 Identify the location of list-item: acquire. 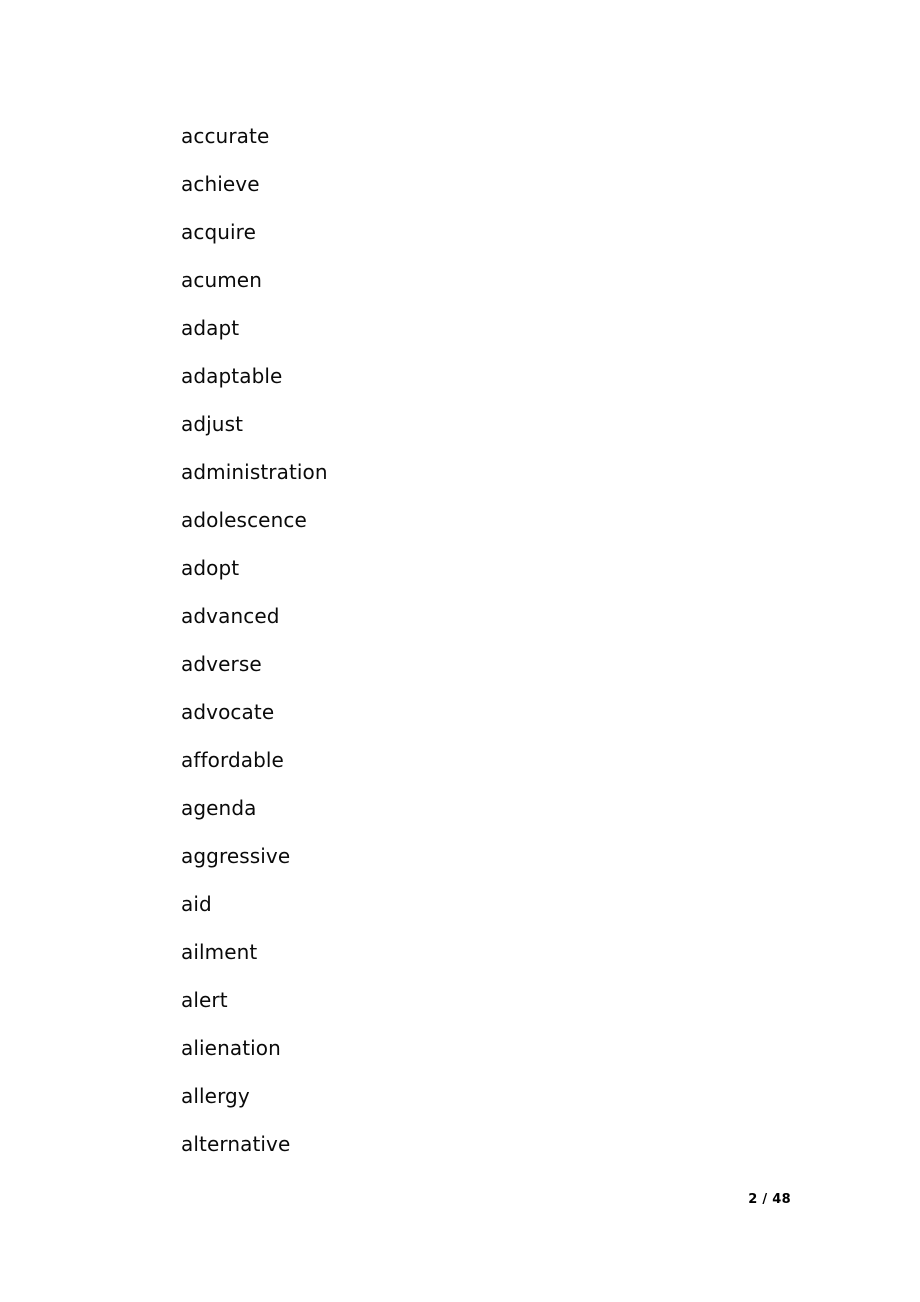
(218, 232).